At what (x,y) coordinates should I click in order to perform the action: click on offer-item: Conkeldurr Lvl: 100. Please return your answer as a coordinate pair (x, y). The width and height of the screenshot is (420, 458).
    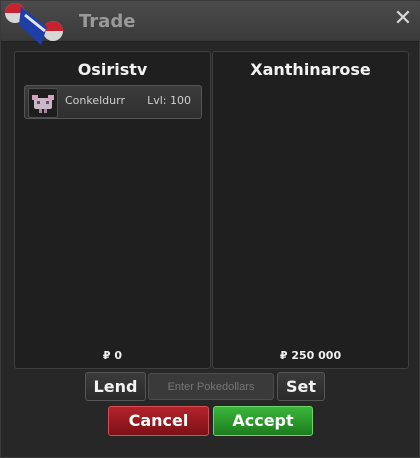
    Looking at the image, I should click on (113, 102).